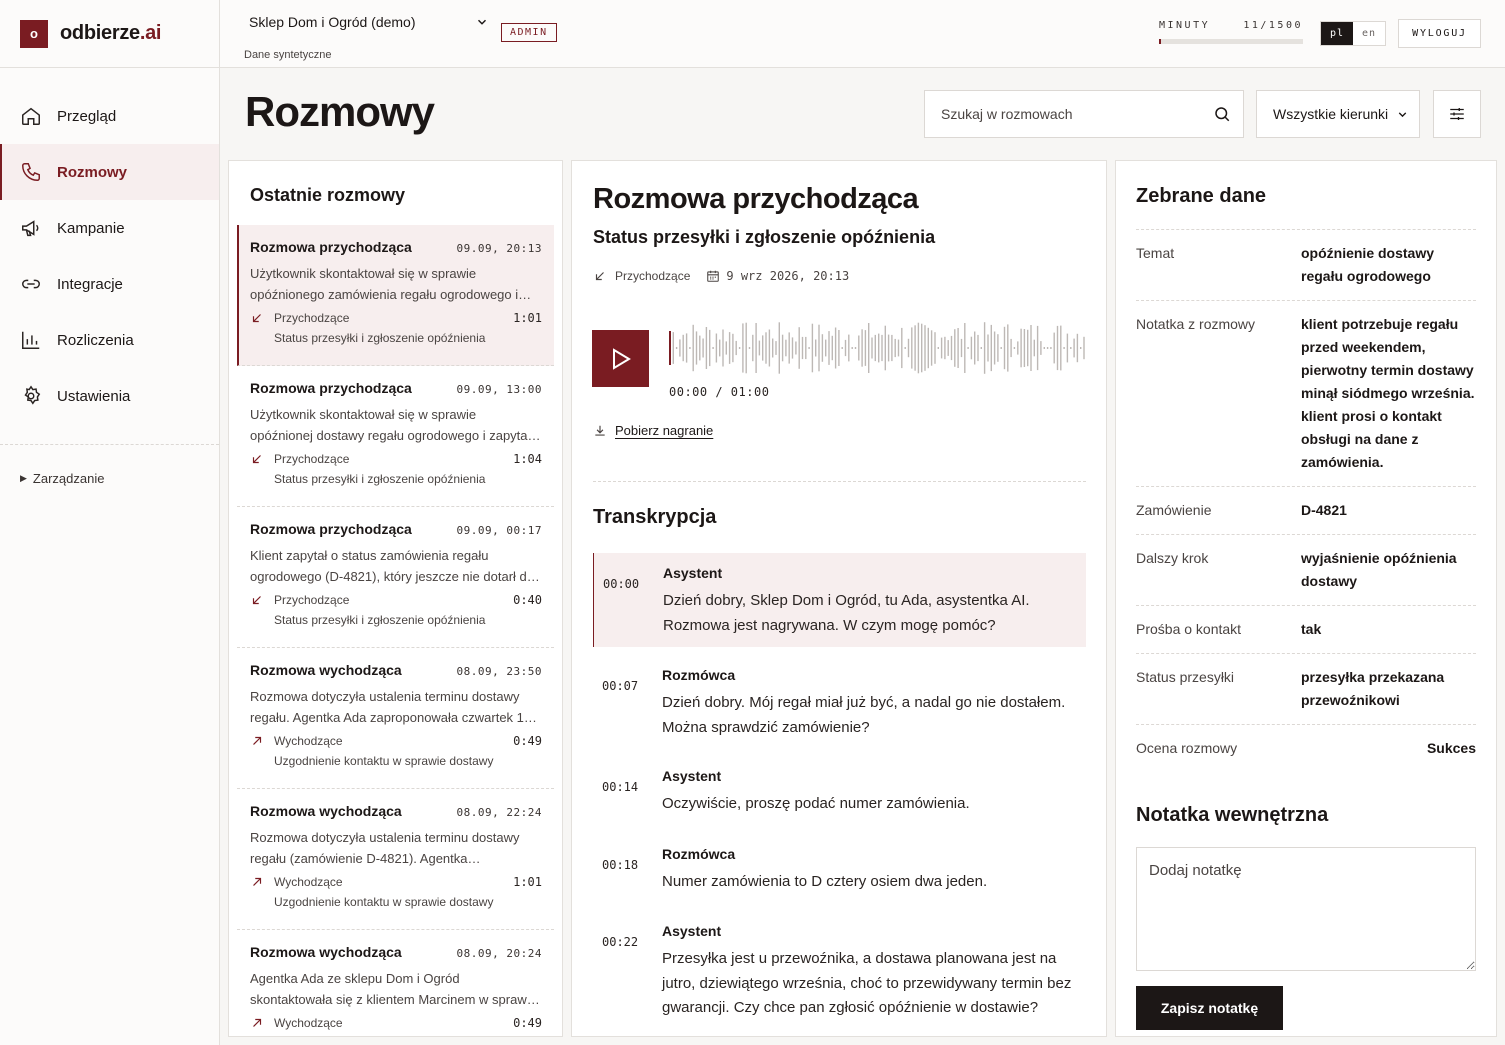 The height and width of the screenshot is (1045, 1505). What do you see at coordinates (1324, 510) in the screenshot?
I see `data-value: D-4821` at bounding box center [1324, 510].